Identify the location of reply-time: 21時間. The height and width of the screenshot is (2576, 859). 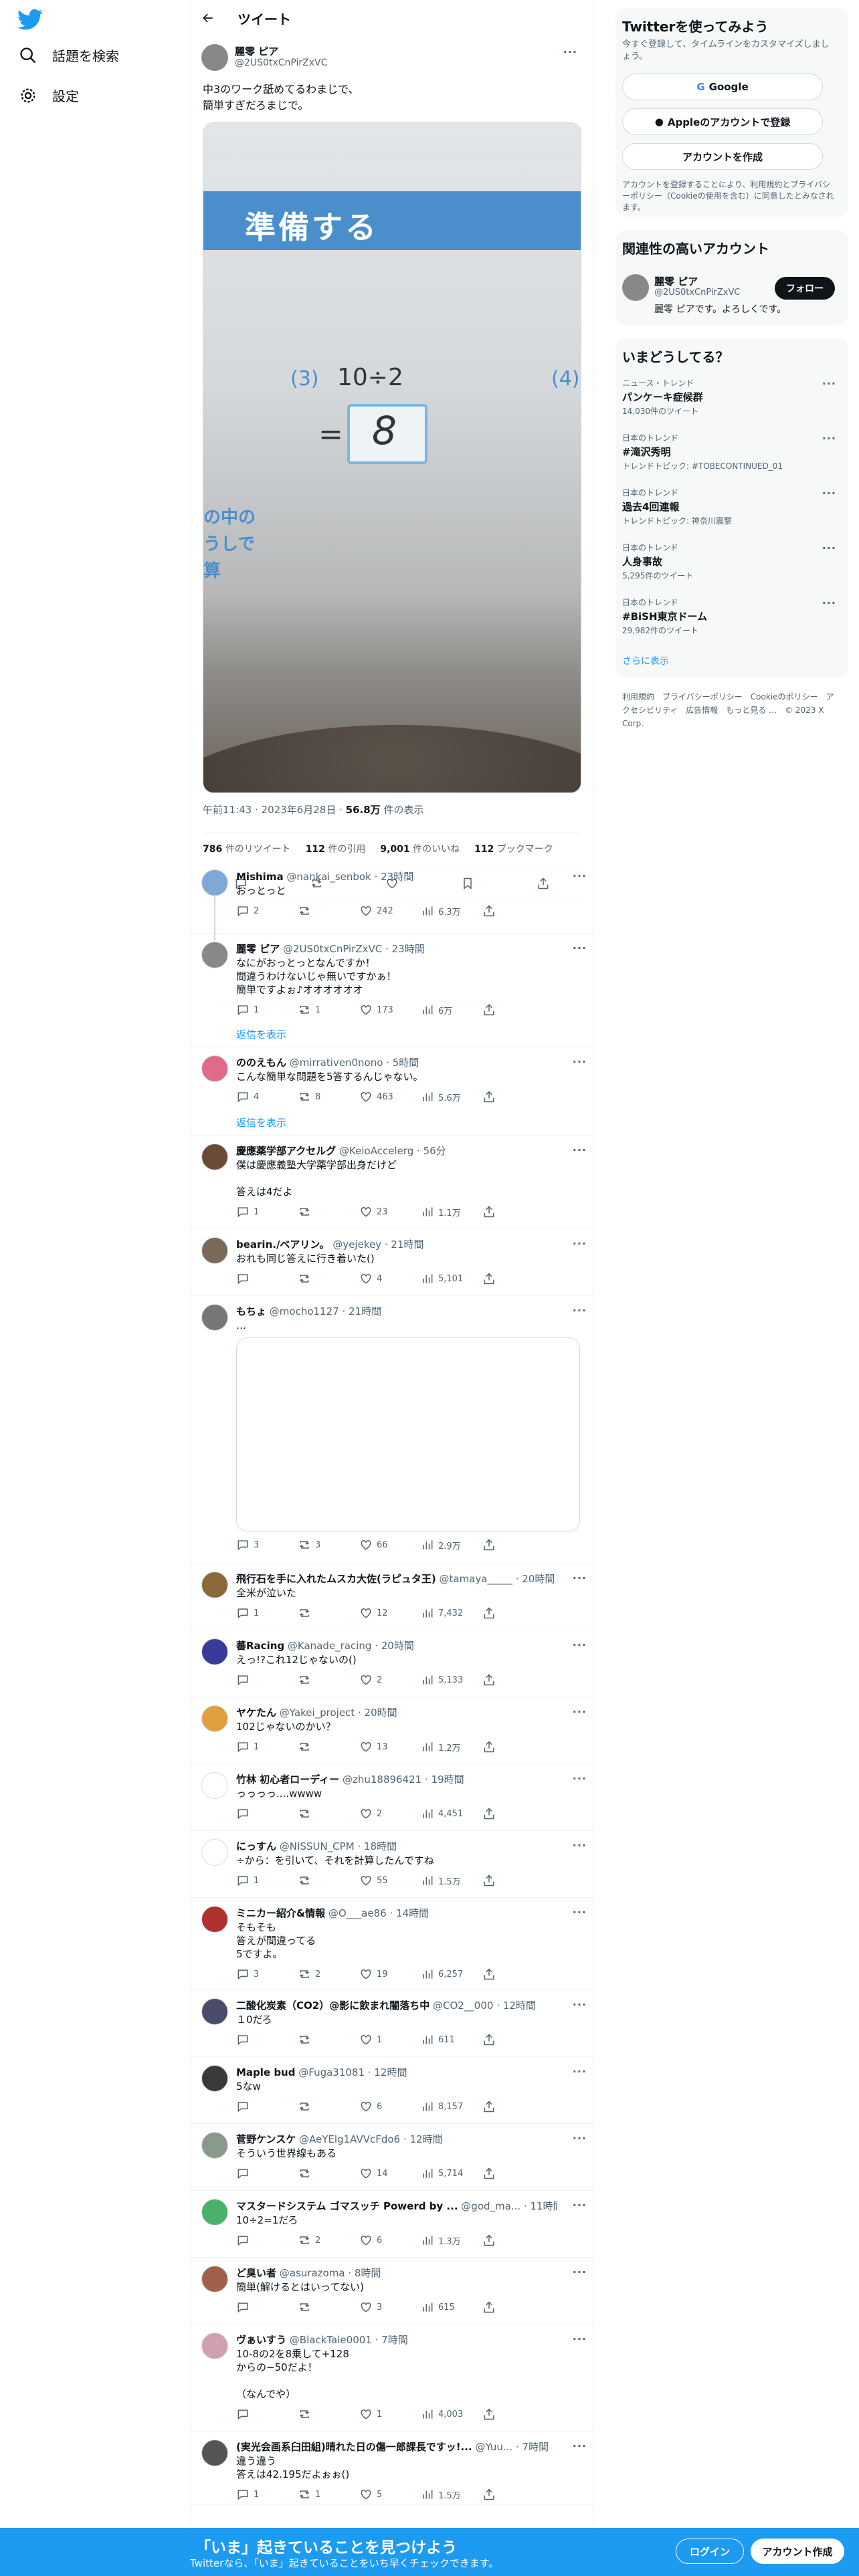
(407, 1245).